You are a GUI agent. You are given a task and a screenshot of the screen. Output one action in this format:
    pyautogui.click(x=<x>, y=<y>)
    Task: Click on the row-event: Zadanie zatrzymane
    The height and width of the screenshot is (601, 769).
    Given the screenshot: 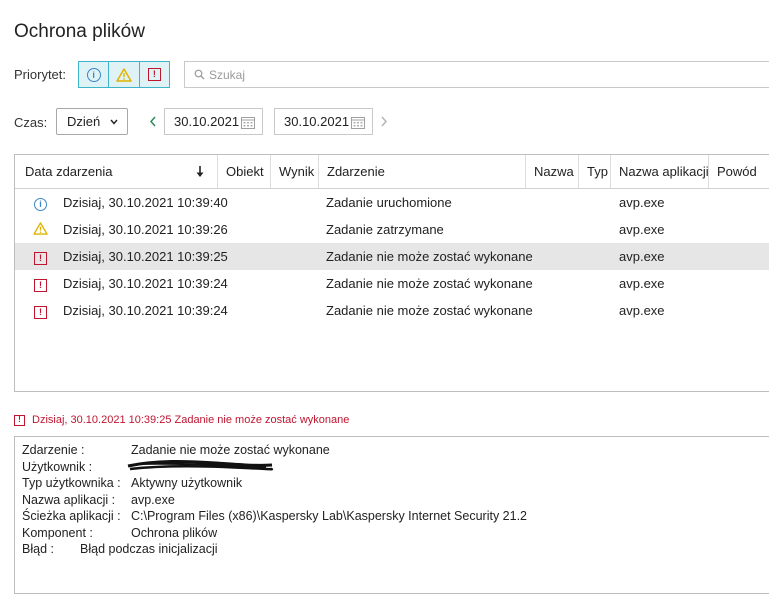 What is the action you would take?
    pyautogui.click(x=385, y=229)
    